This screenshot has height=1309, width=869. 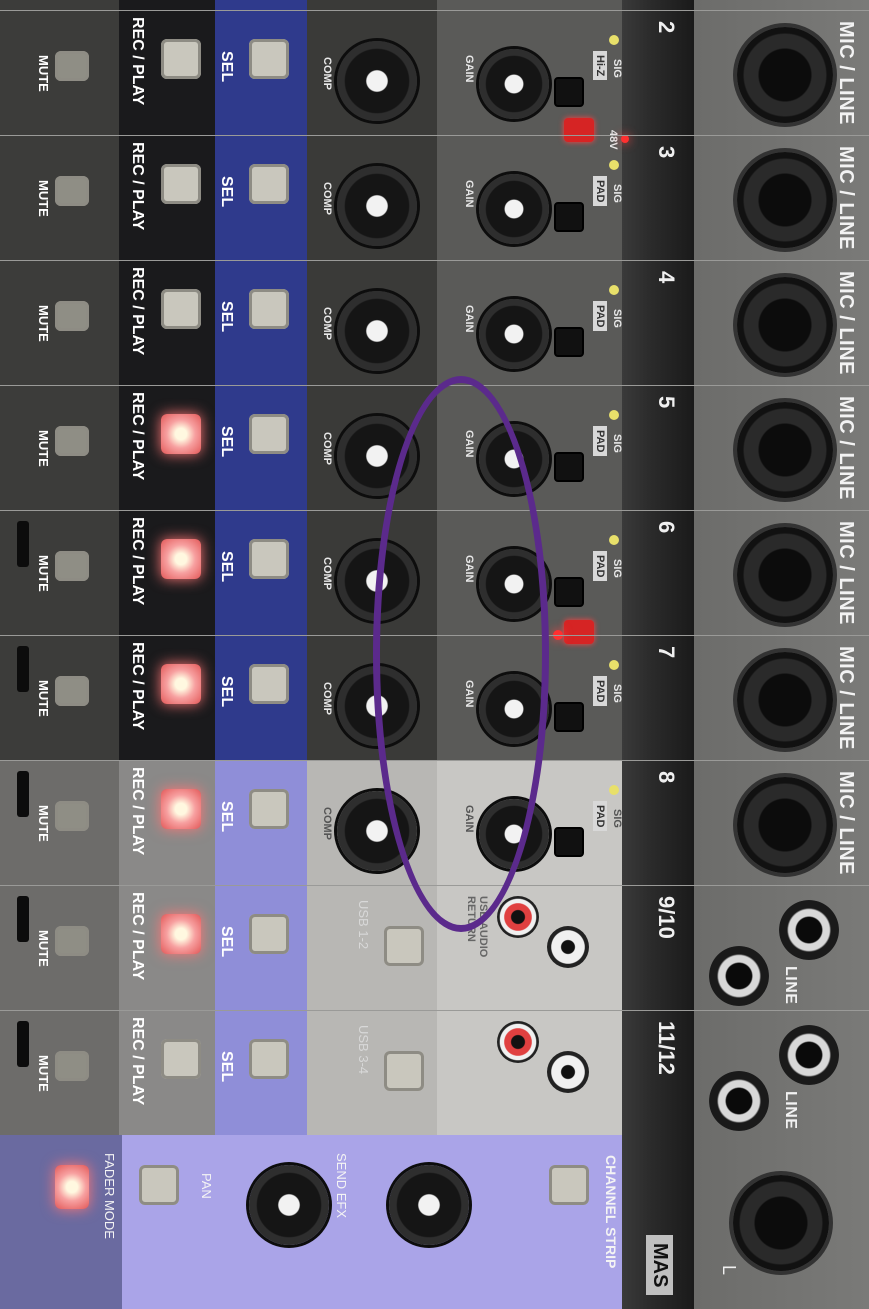 What do you see at coordinates (569, 1185) in the screenshot?
I see `channel-strip-button` at bounding box center [569, 1185].